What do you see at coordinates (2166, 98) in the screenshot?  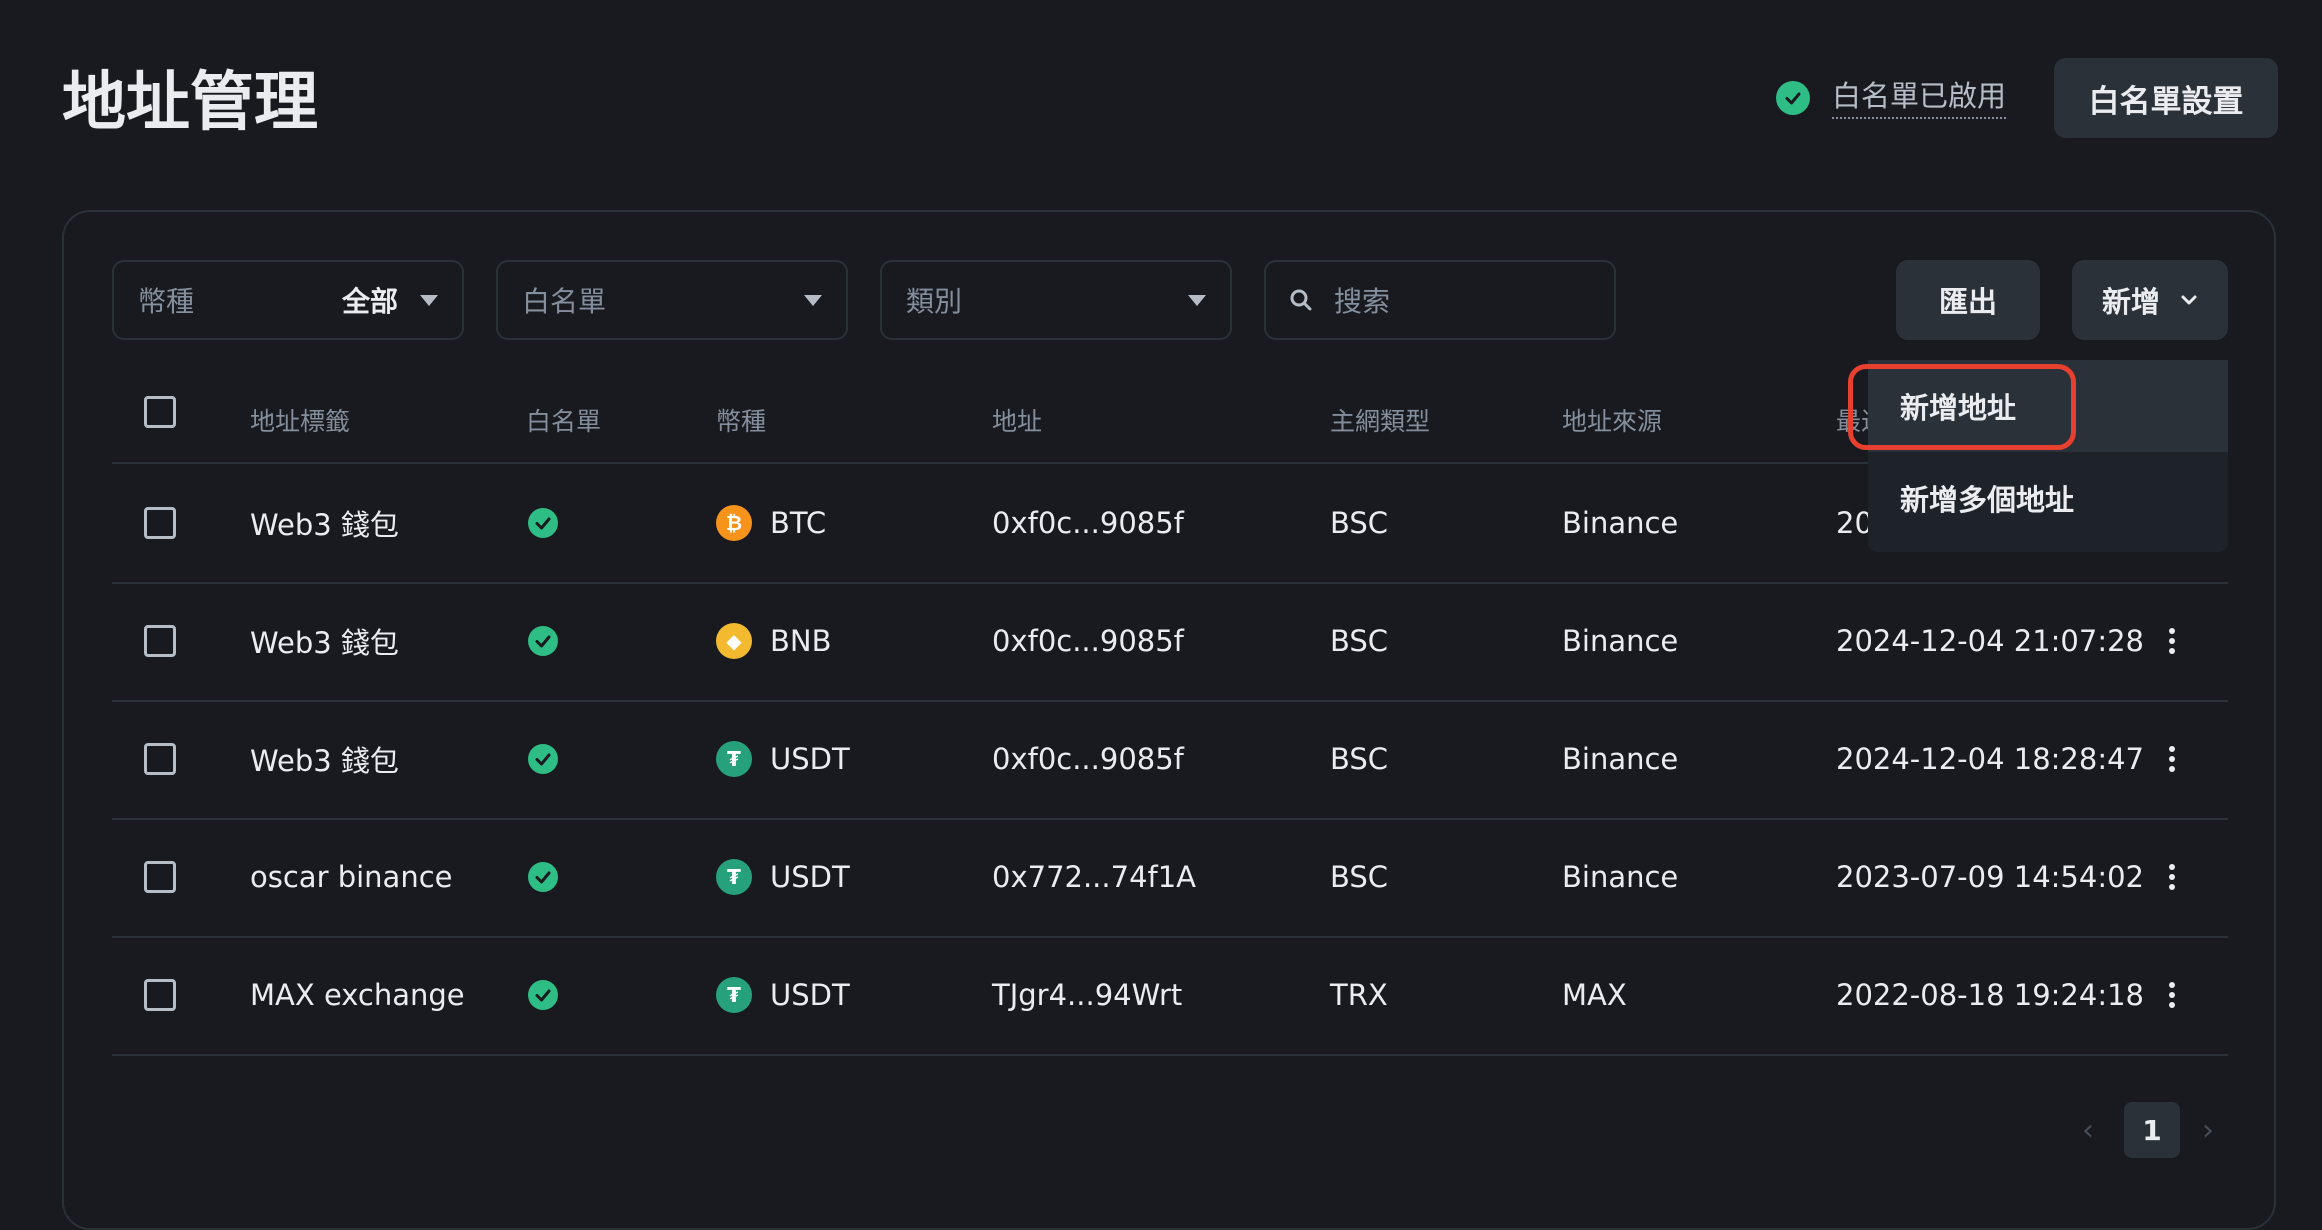 I see `whitelist-settings-button: 白名單設置` at bounding box center [2166, 98].